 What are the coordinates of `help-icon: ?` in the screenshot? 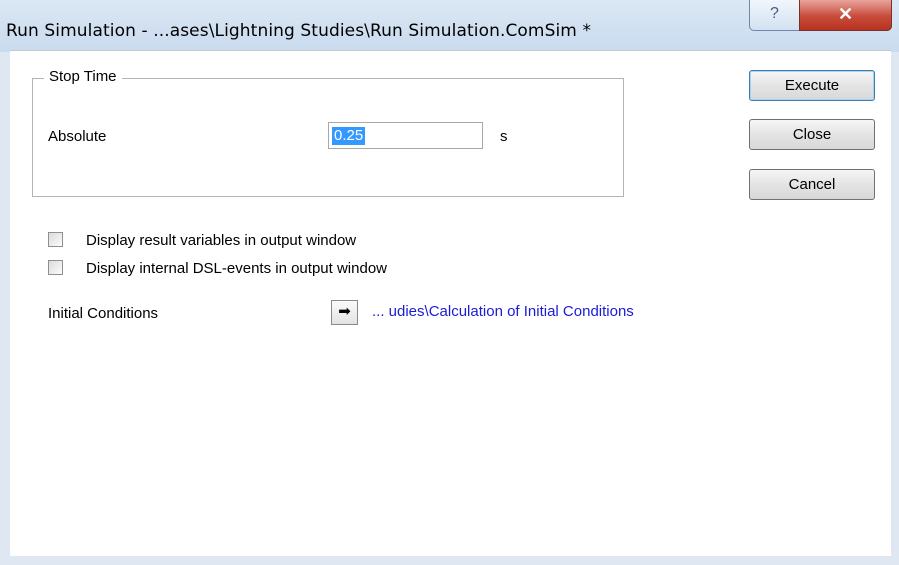 It's located at (774, 13).